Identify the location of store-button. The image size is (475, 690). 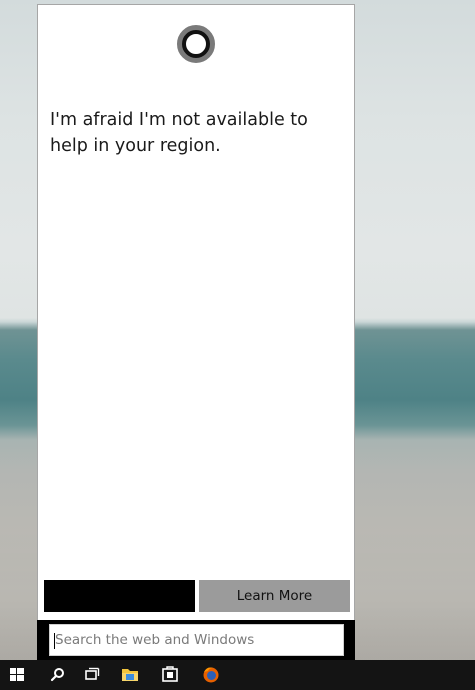
(171, 675).